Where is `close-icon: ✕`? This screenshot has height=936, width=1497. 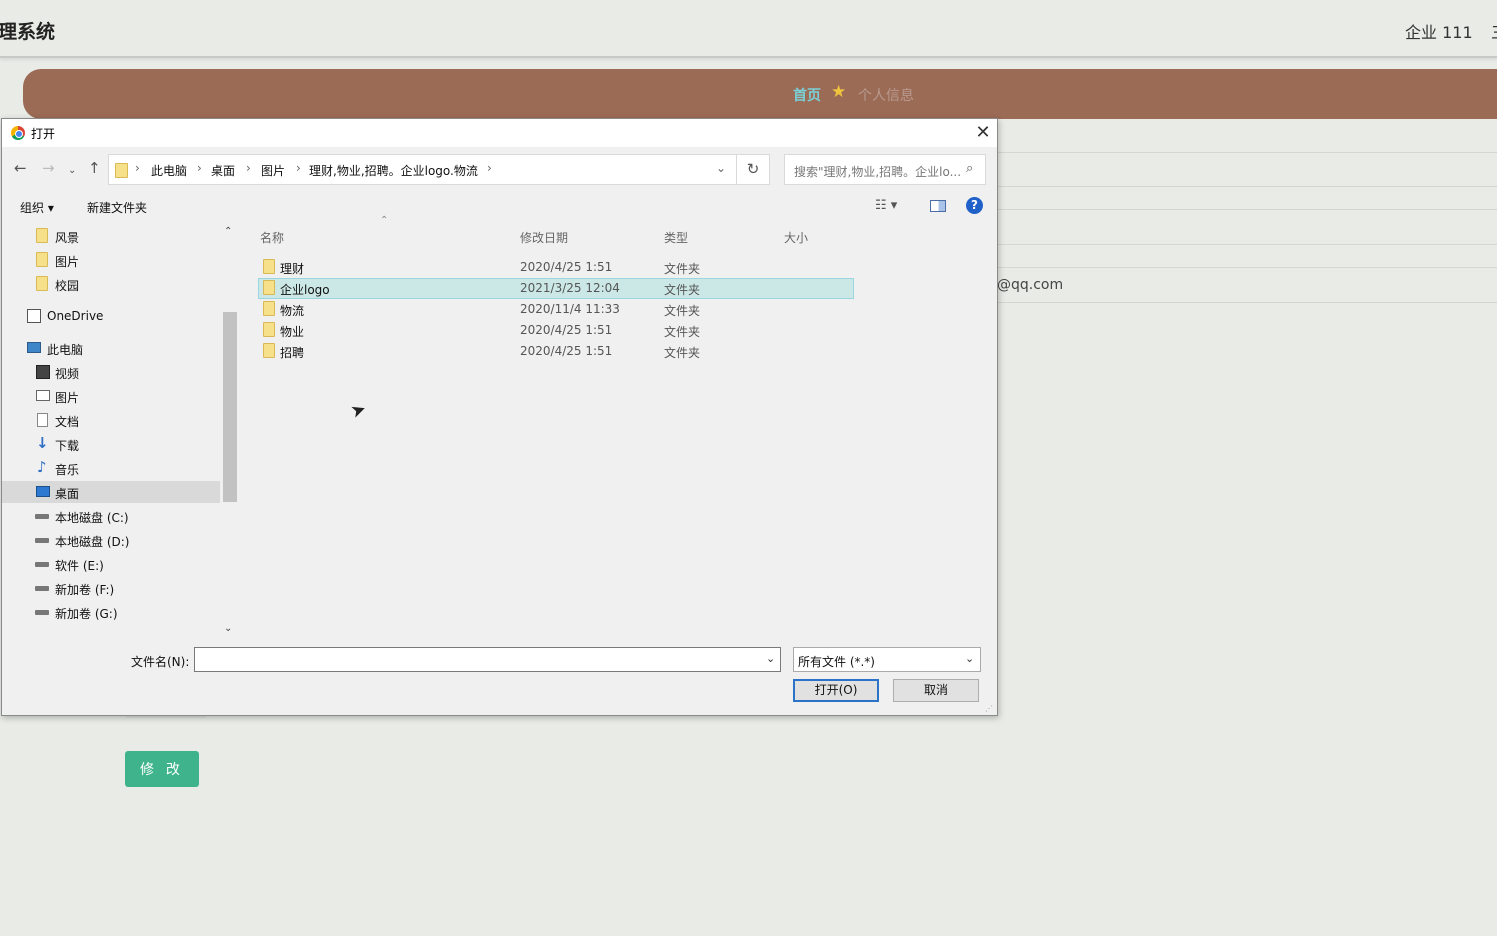 close-icon: ✕ is located at coordinates (983, 133).